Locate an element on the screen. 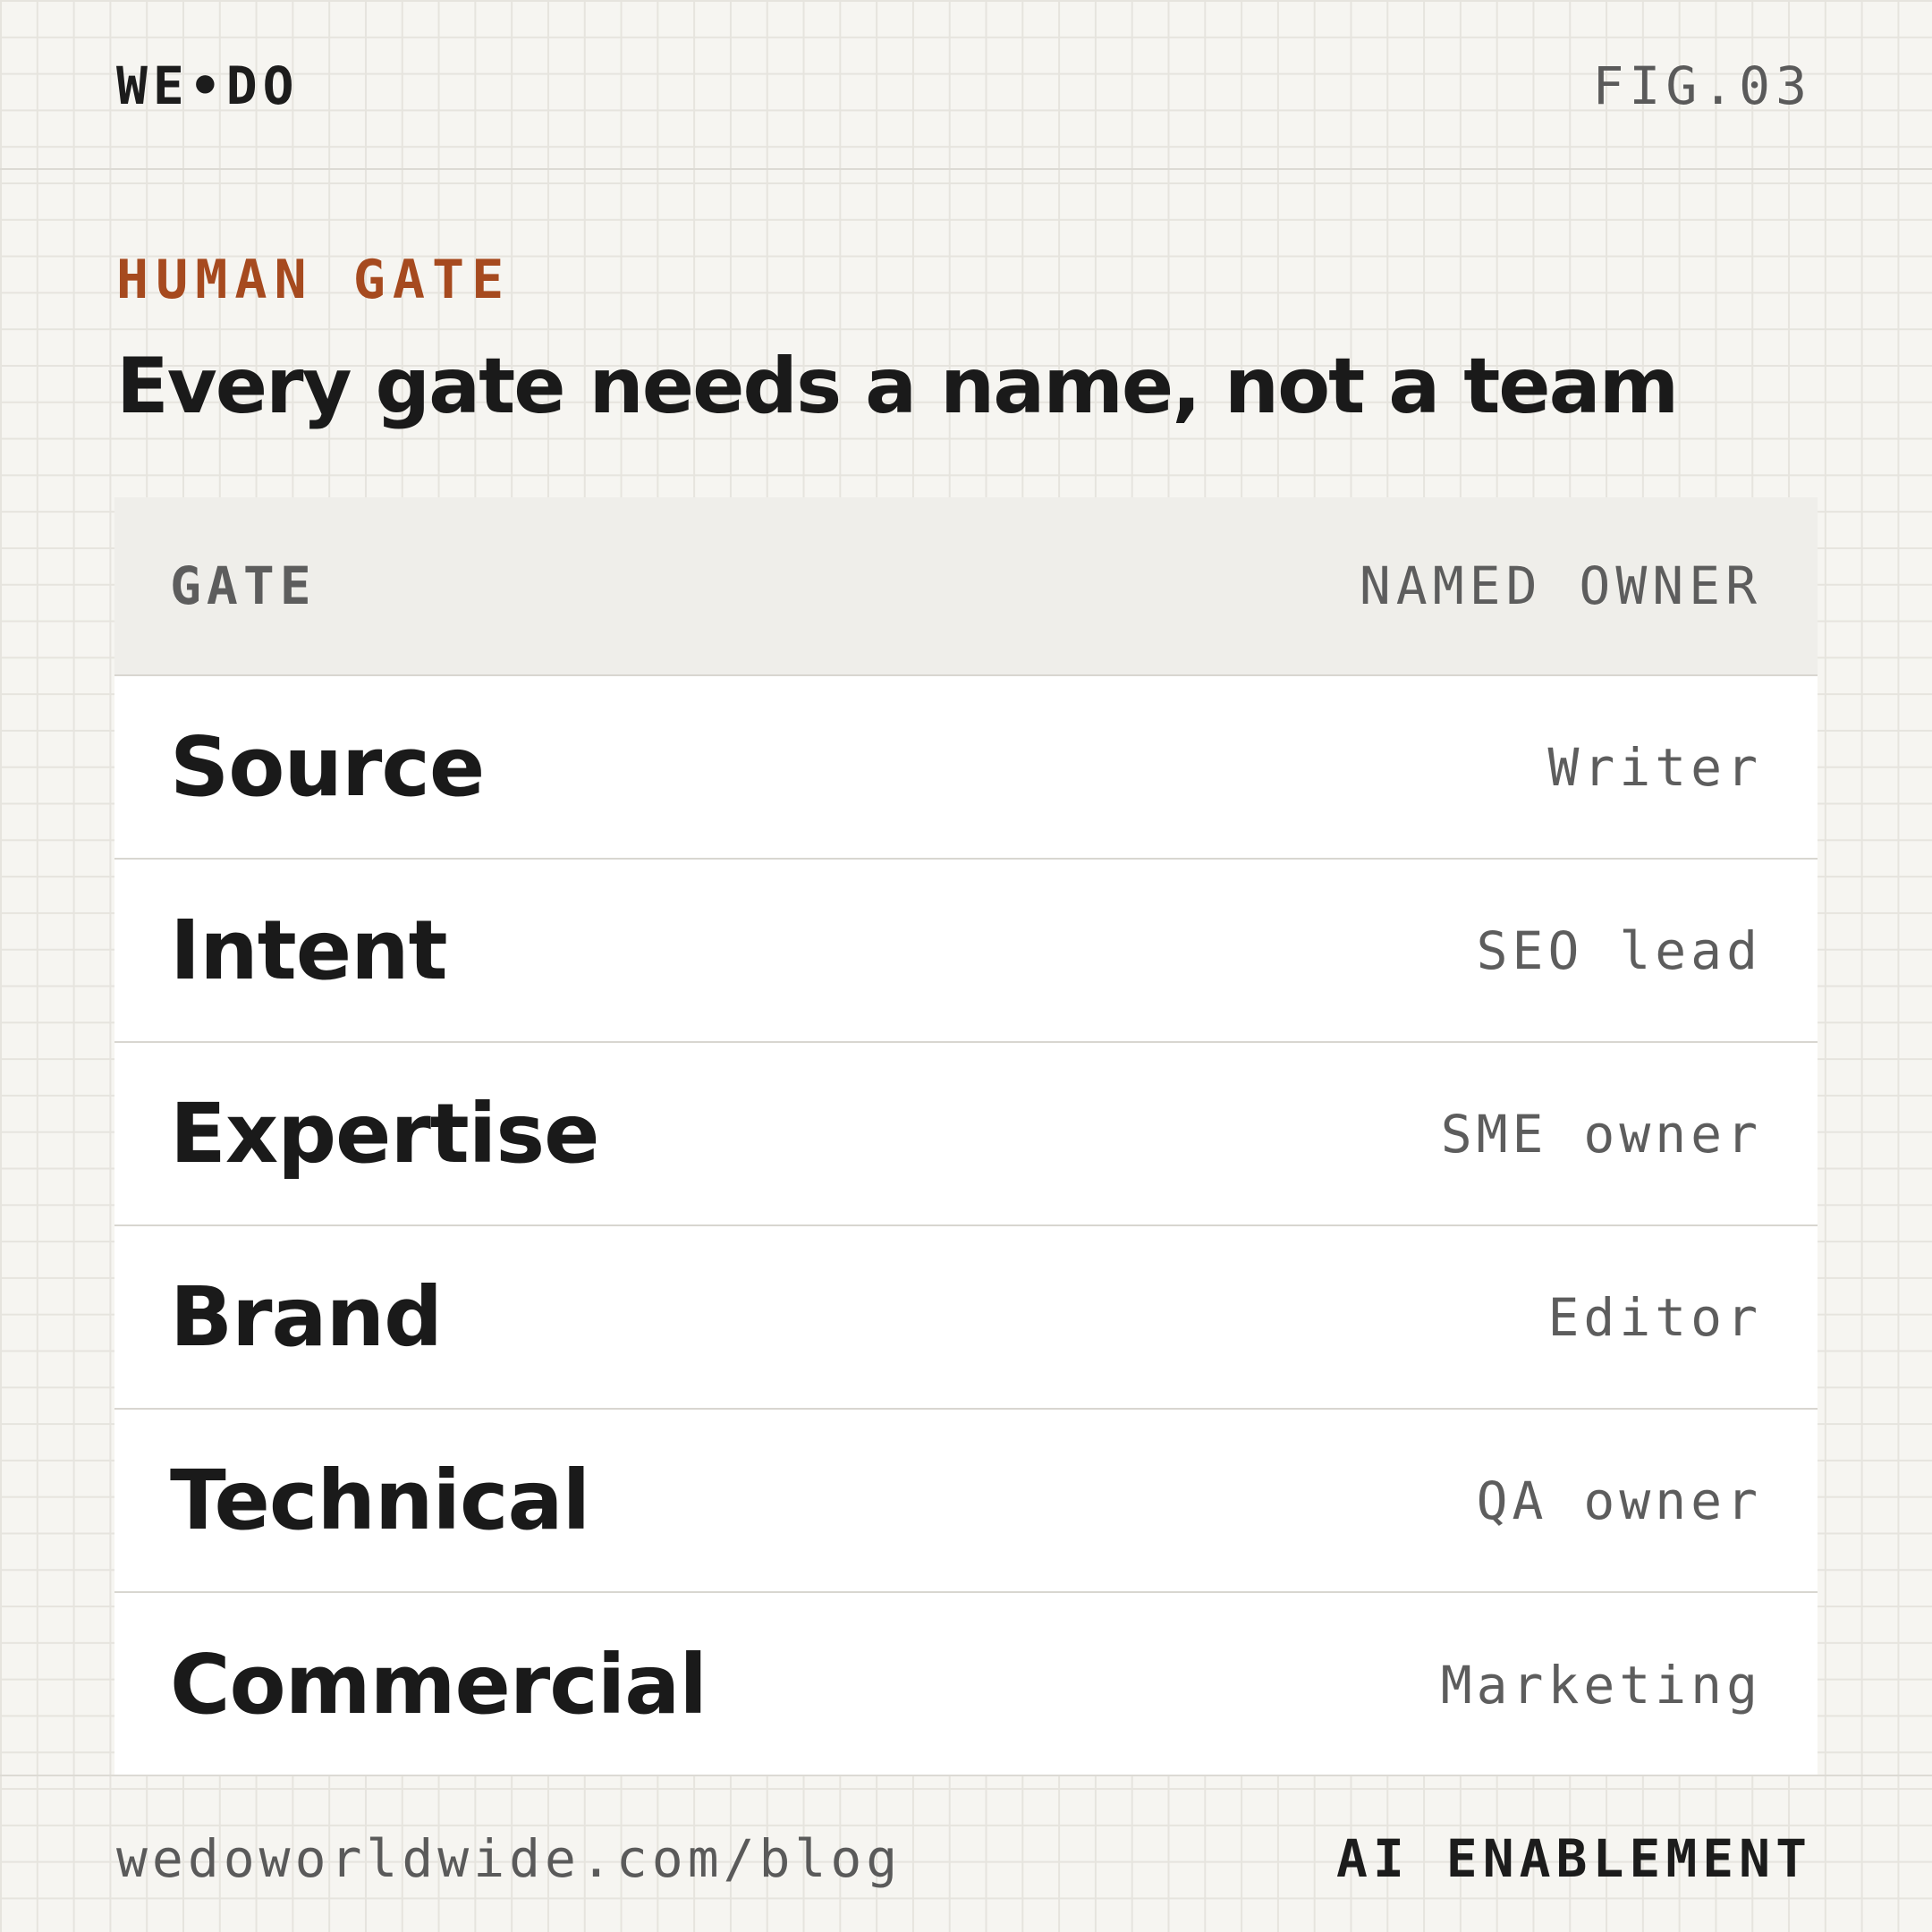  column-header-gate: GATE is located at coordinates (243, 585).